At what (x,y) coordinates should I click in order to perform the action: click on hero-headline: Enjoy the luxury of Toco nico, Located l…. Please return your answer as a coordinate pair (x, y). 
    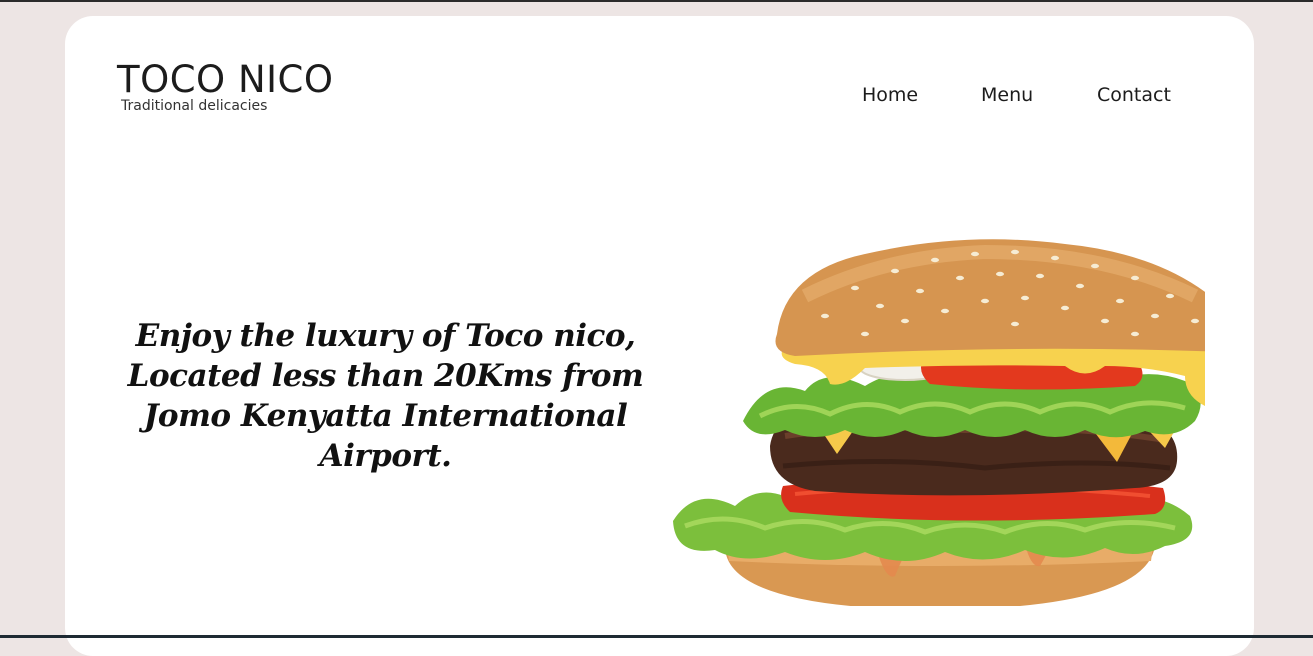
    Looking at the image, I should click on (385, 396).